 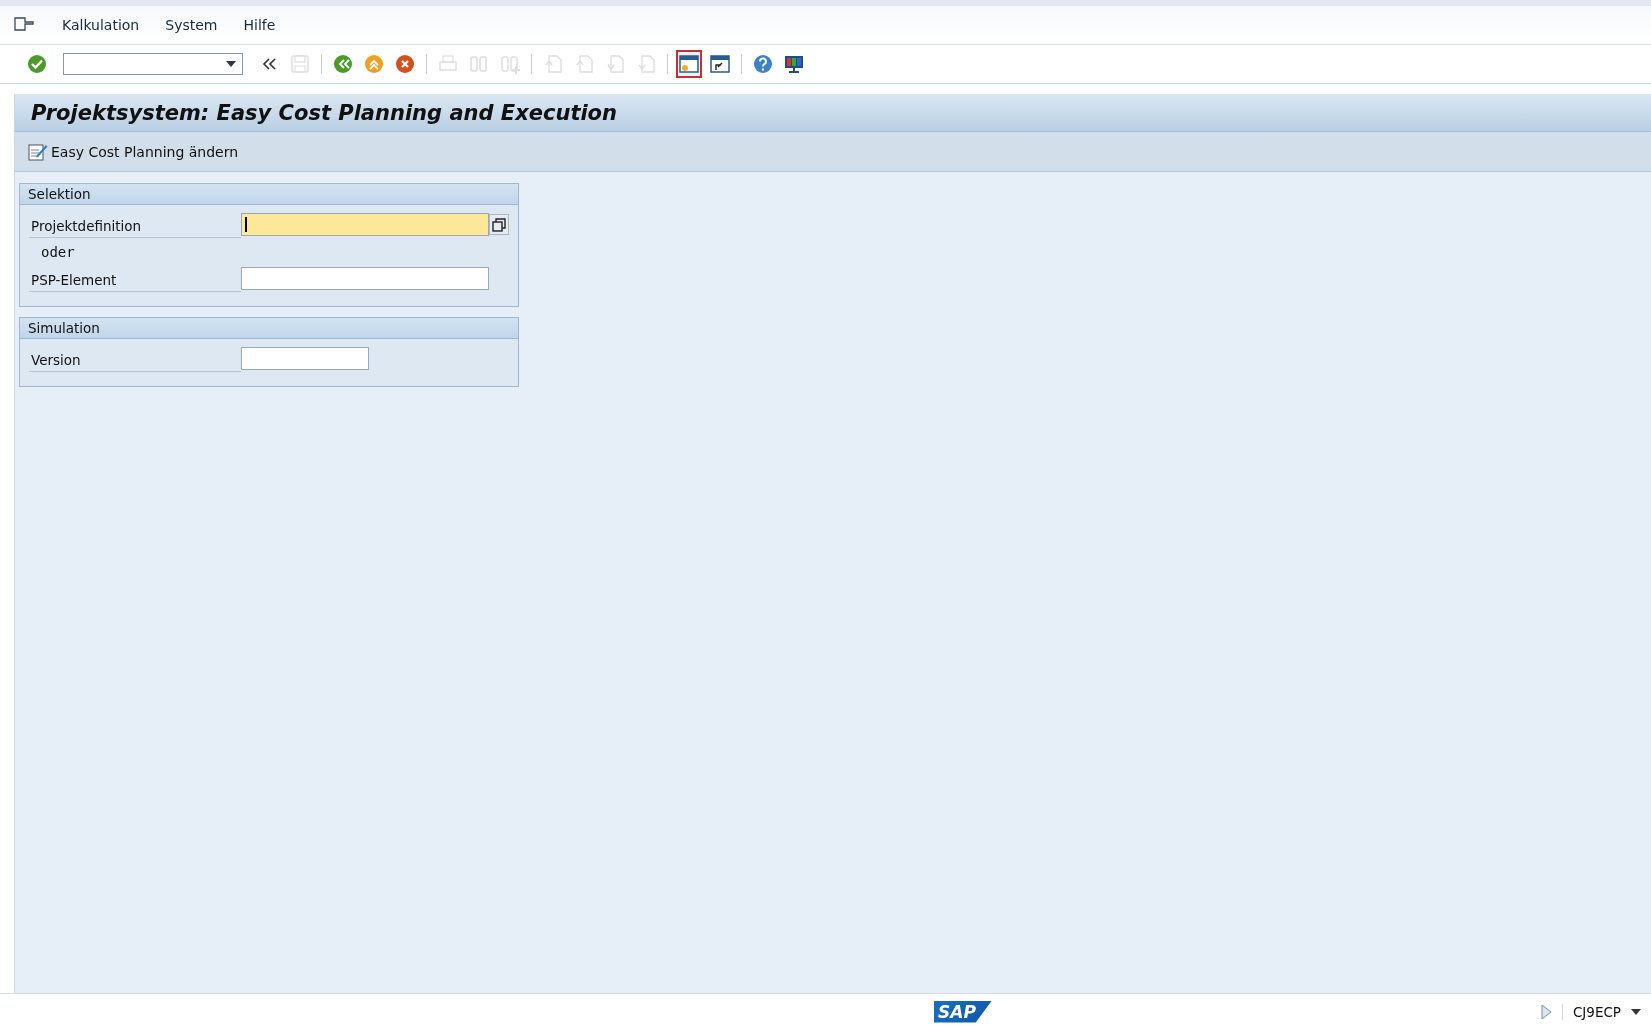 What do you see at coordinates (499, 224) in the screenshot?
I see `value-help-button` at bounding box center [499, 224].